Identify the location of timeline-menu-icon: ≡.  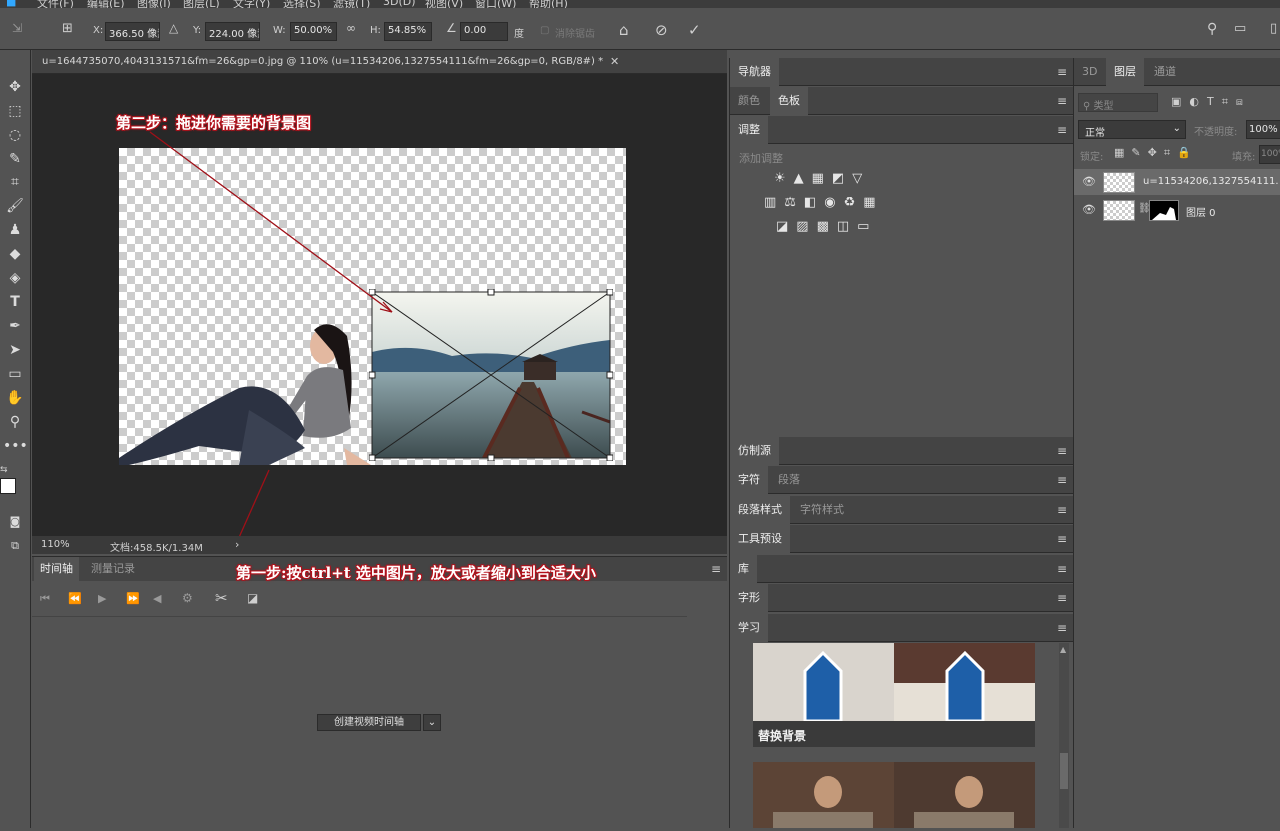
(716, 569).